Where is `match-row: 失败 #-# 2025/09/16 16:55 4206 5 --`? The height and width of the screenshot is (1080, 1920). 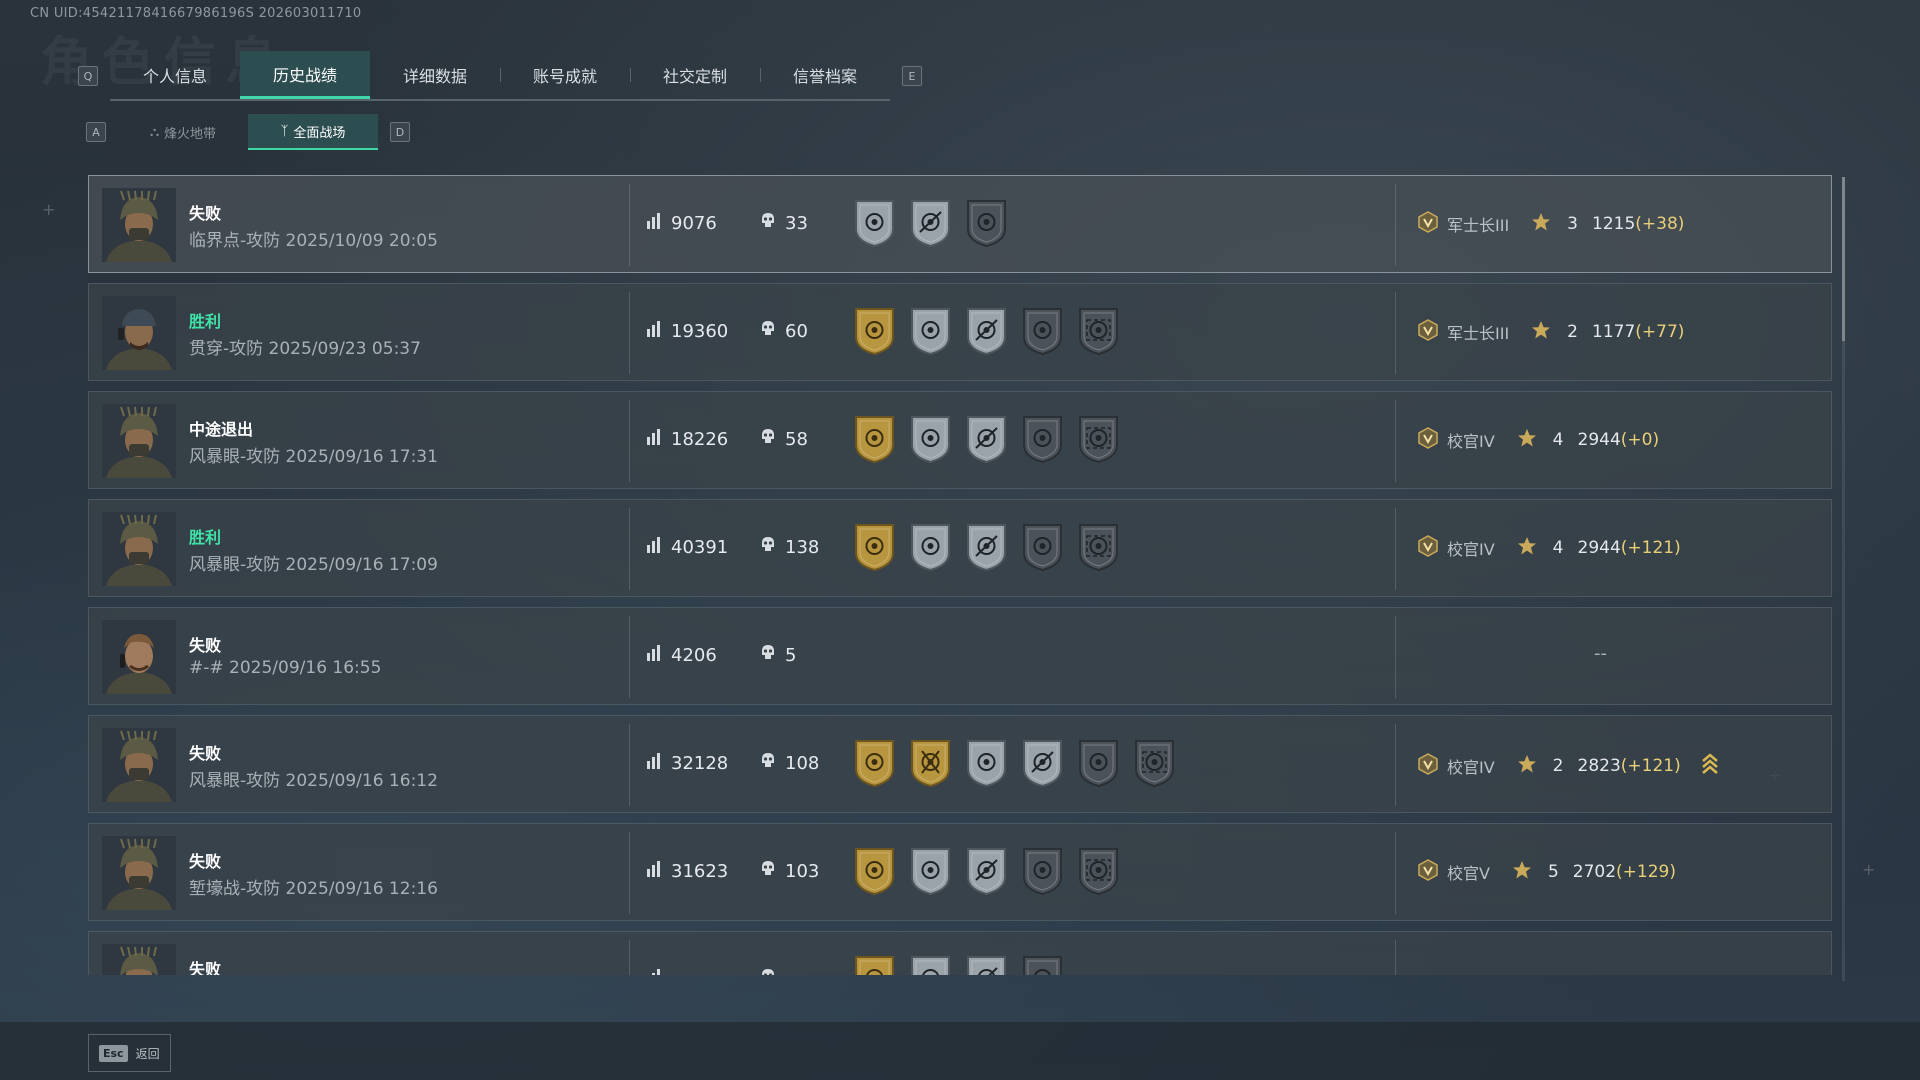 match-row: 失败 #-# 2025/09/16 16:55 4206 5 -- is located at coordinates (960, 656).